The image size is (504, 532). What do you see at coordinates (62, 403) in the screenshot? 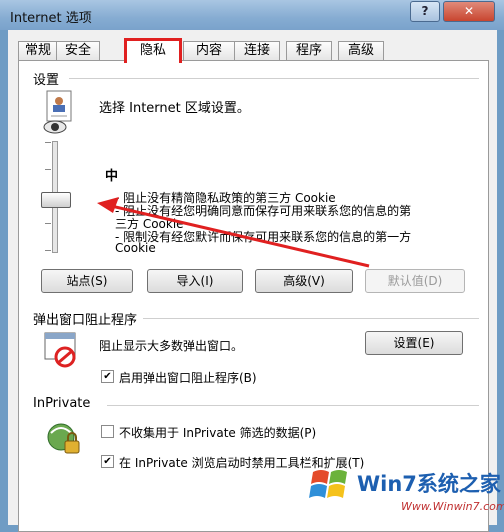
I see `inprivate-group-label: InPrivate` at bounding box center [62, 403].